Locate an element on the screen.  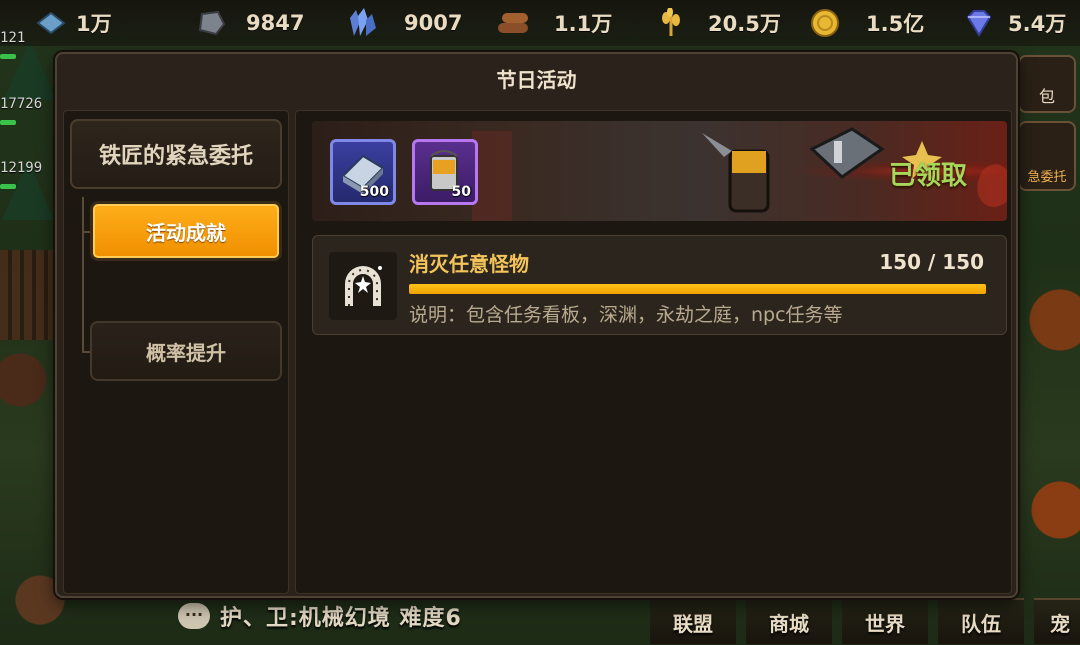
side-number: 17726 is located at coordinates (21, 104).